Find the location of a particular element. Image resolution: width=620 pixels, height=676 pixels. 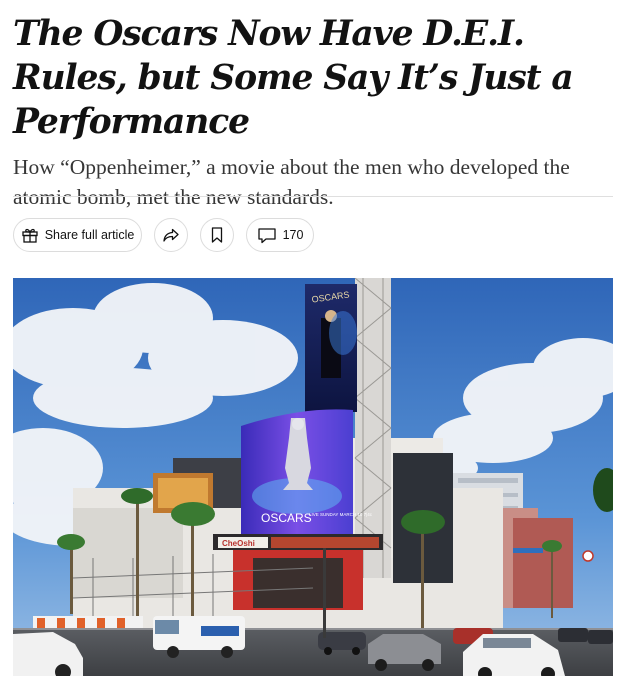

share-full-article-button: Share full article is located at coordinates (77, 235).